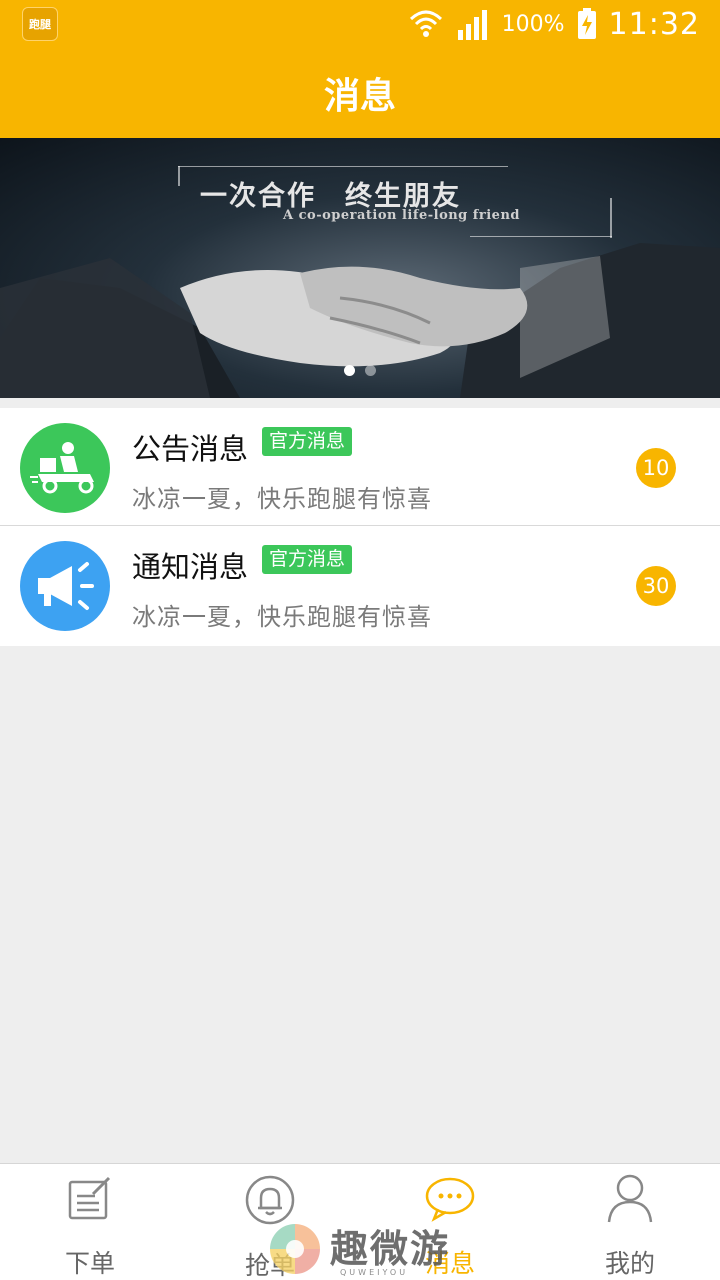  I want to click on tab-label: 抢单, so click(269, 1265).